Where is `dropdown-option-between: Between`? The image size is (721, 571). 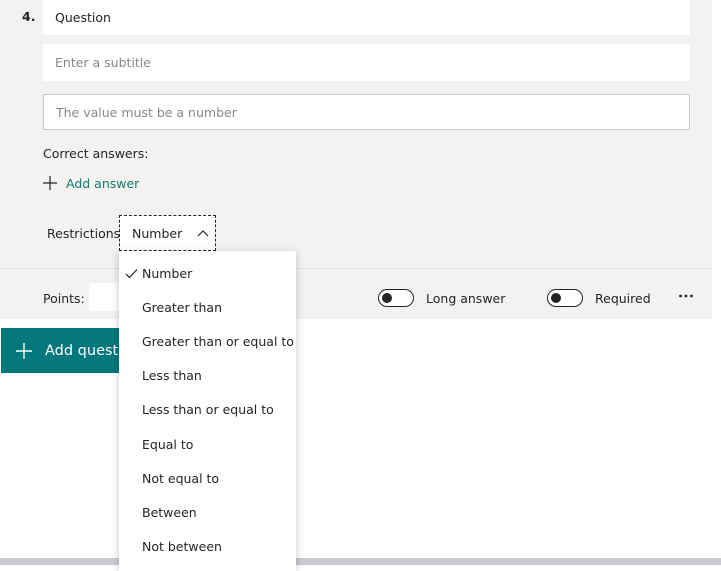
dropdown-option-between: Between is located at coordinates (207, 512).